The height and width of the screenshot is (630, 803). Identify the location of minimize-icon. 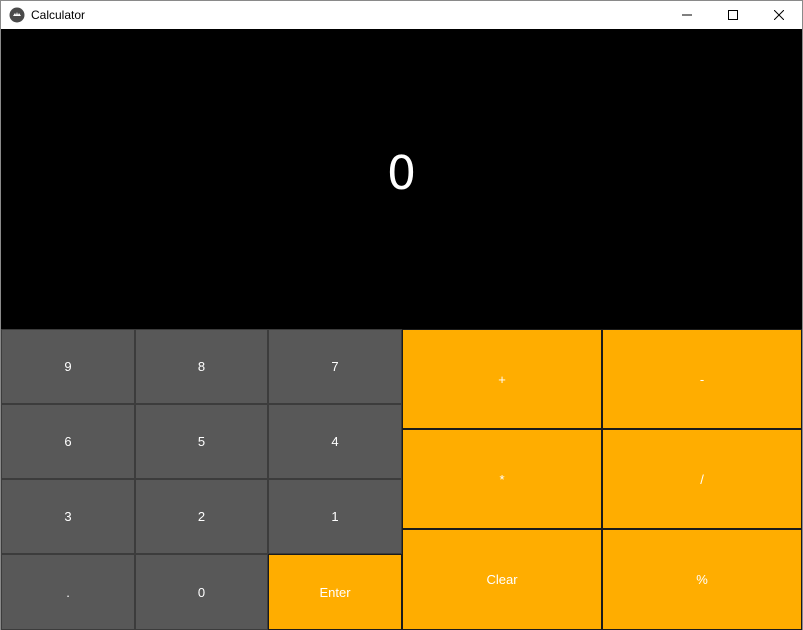
(687, 15).